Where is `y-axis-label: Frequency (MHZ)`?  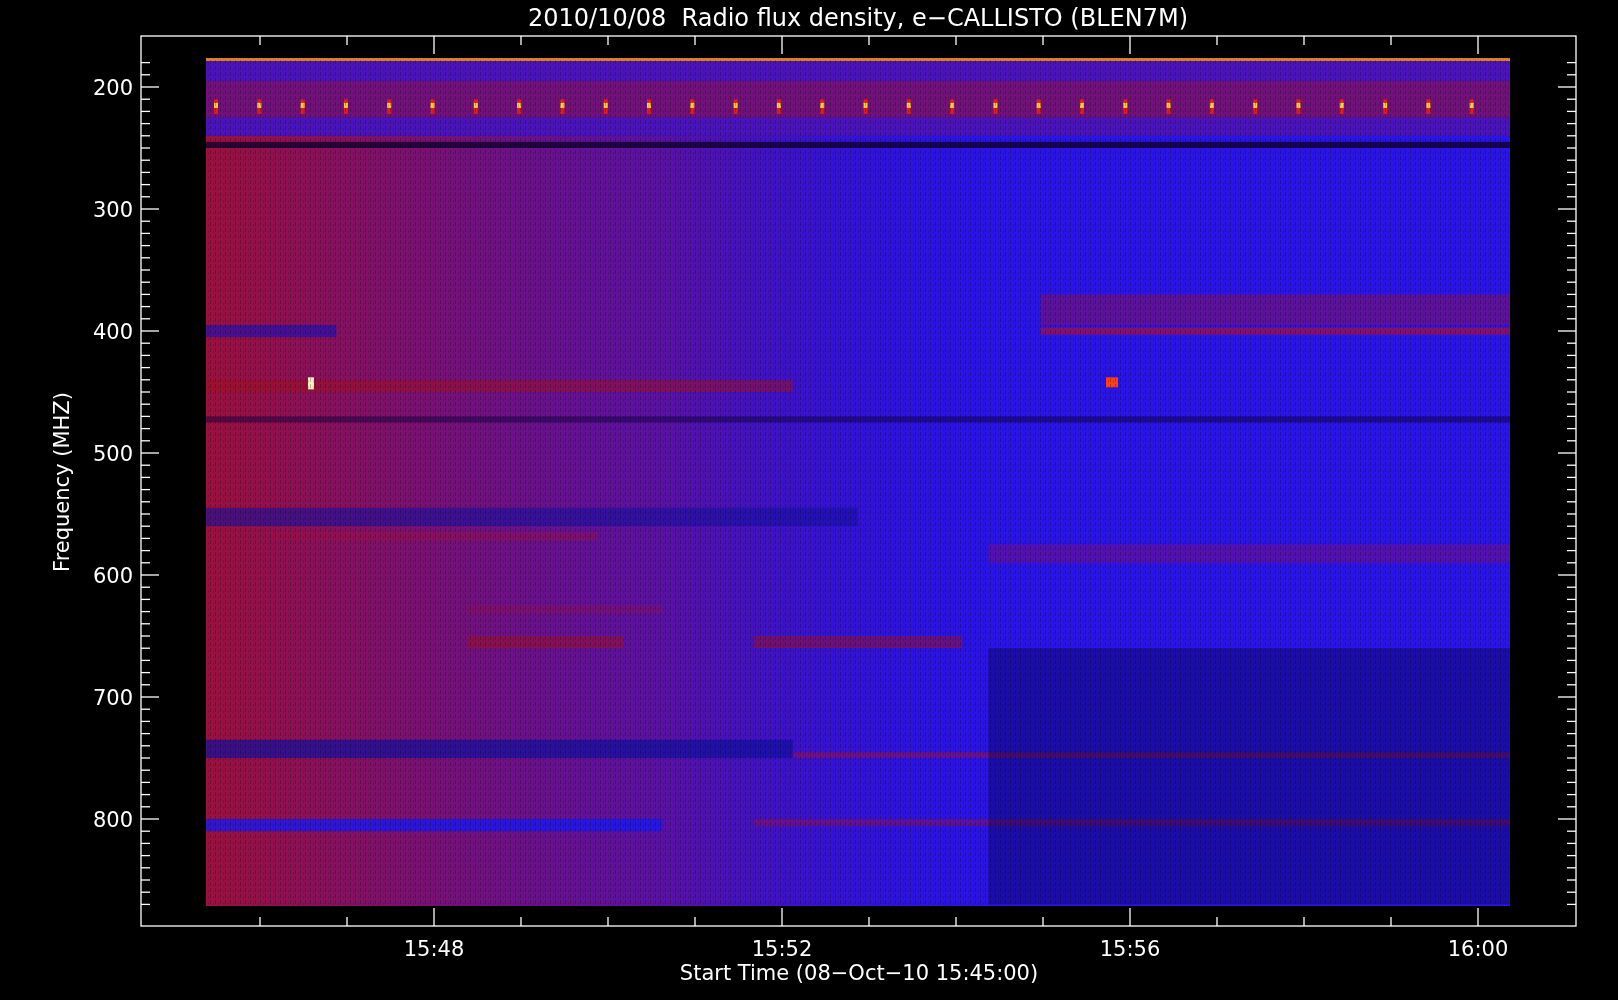
y-axis-label: Frequency (MHZ) is located at coordinates (62, 482).